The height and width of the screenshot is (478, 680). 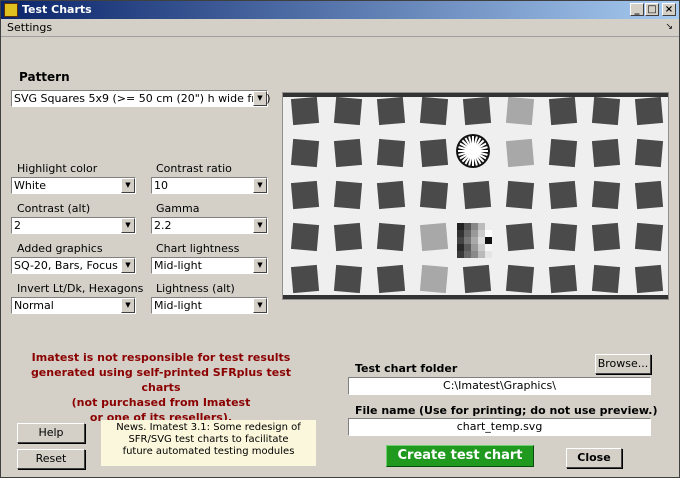 What do you see at coordinates (51, 433) in the screenshot?
I see `help-button: Help` at bounding box center [51, 433].